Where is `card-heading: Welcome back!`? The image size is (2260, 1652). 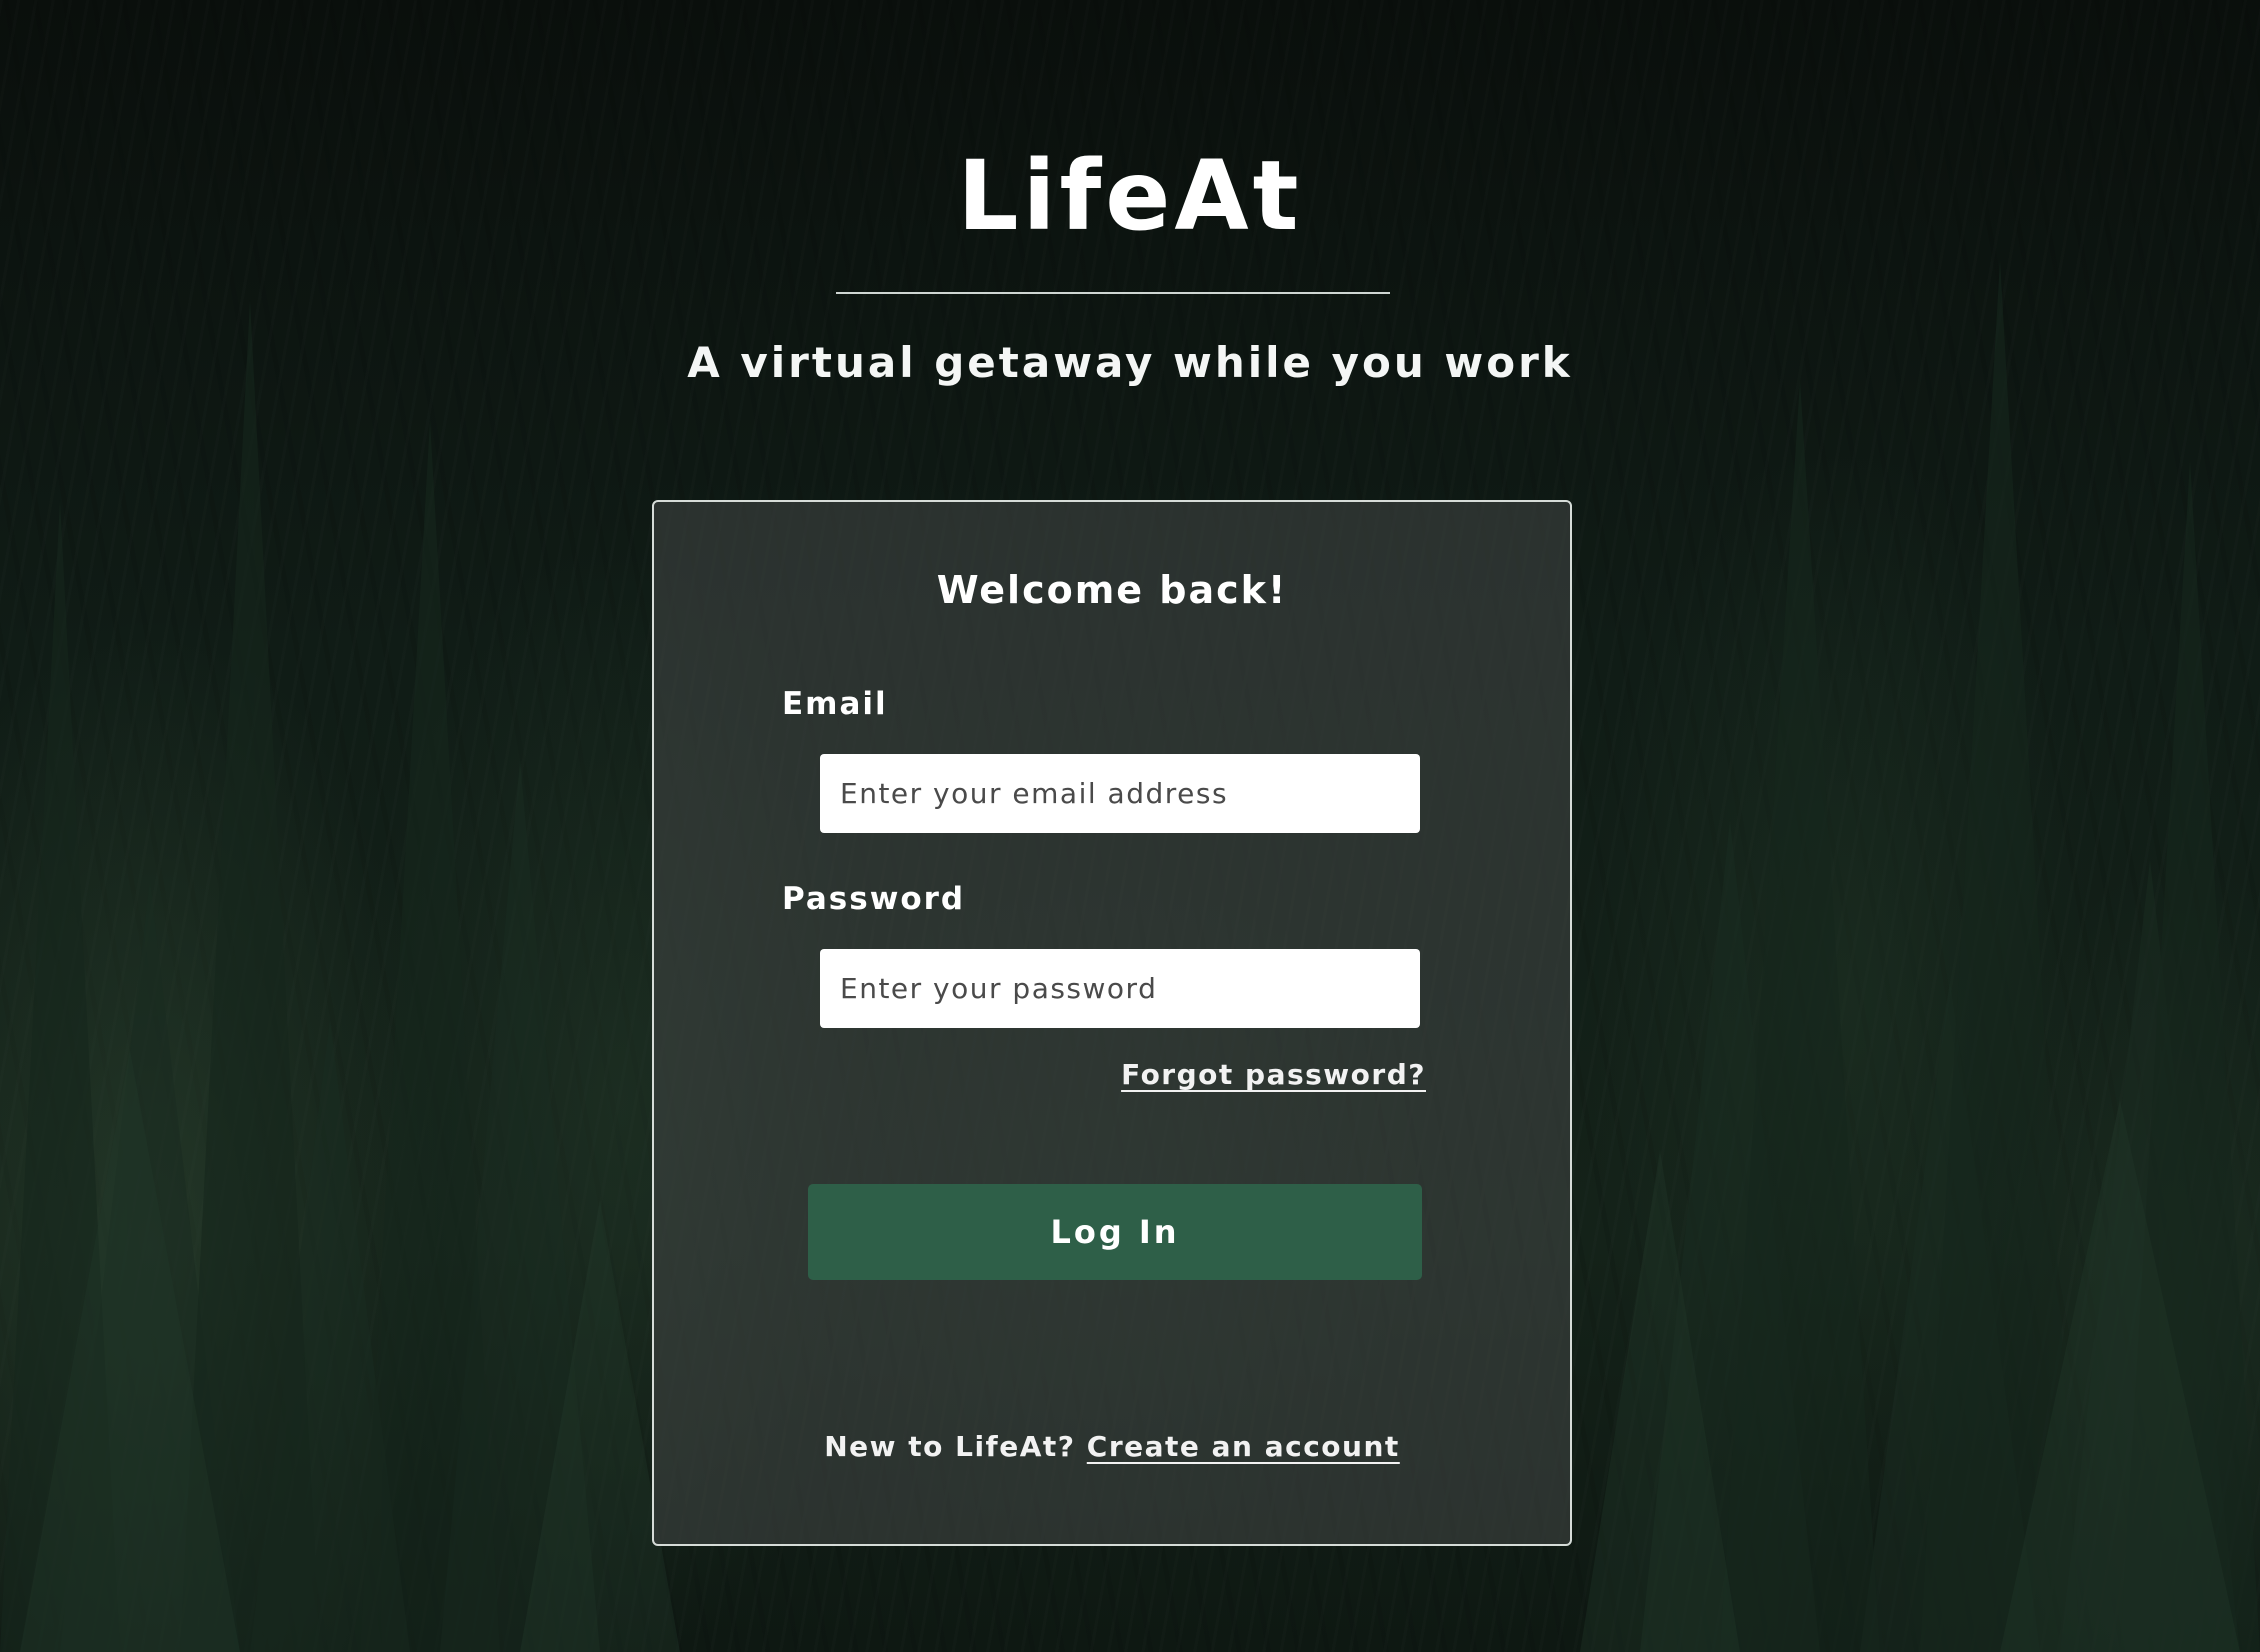 card-heading: Welcome back! is located at coordinates (1112, 590).